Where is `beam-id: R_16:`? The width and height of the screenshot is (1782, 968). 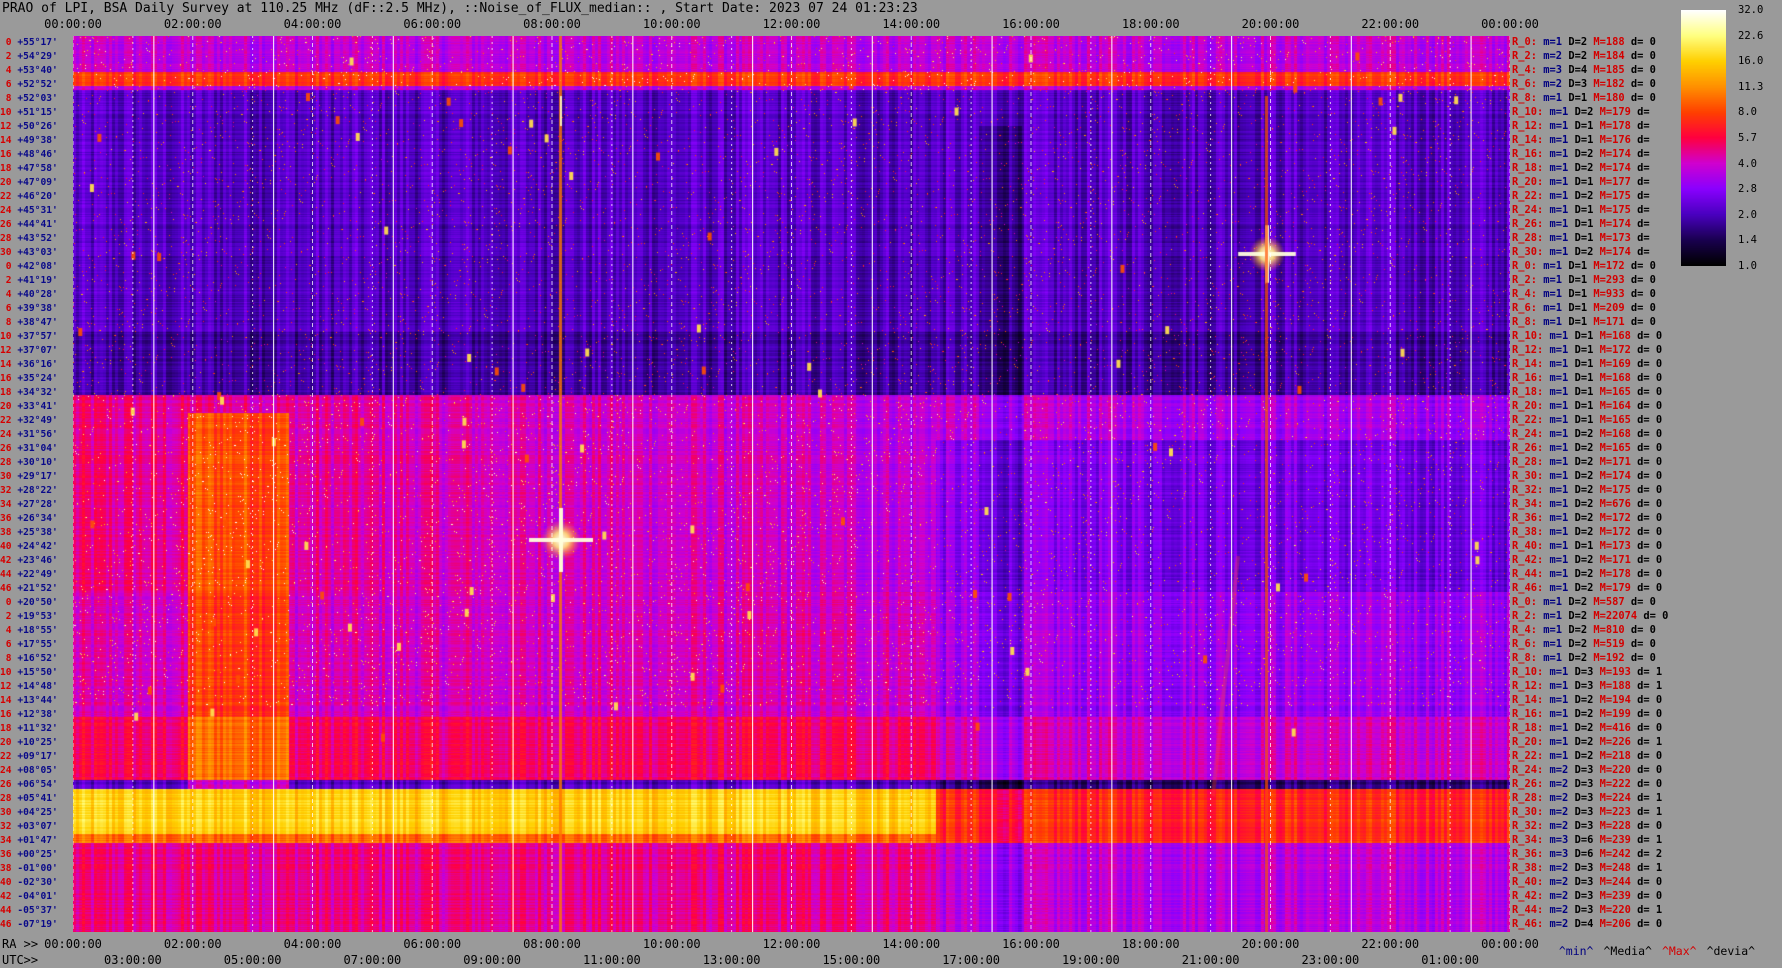
beam-id: R_16: is located at coordinates (1528, 154).